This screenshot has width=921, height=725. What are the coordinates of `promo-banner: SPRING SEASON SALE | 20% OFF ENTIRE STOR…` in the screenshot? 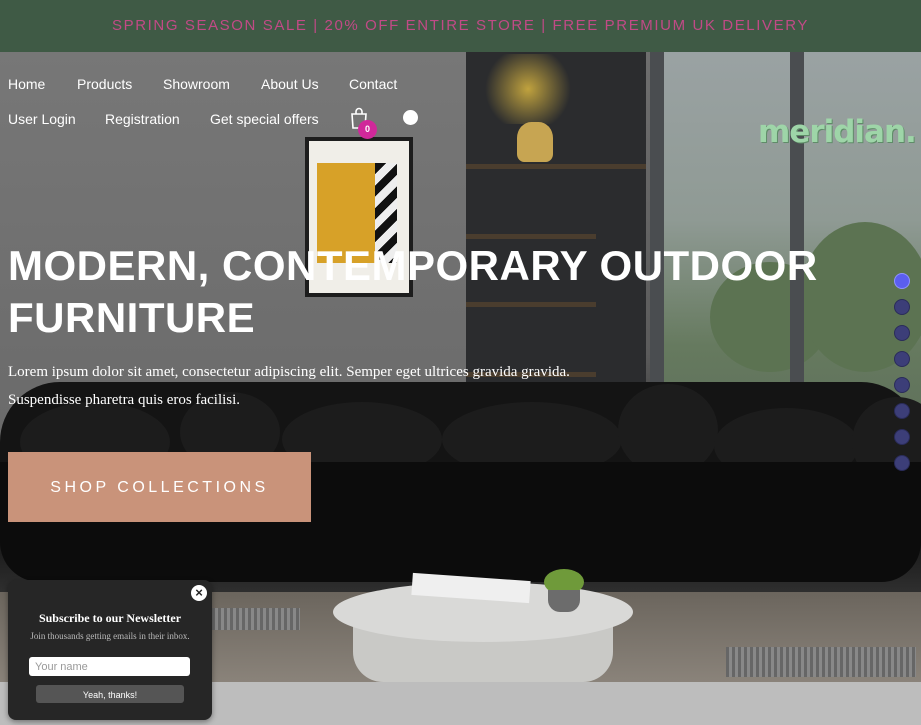 It's located at (460, 26).